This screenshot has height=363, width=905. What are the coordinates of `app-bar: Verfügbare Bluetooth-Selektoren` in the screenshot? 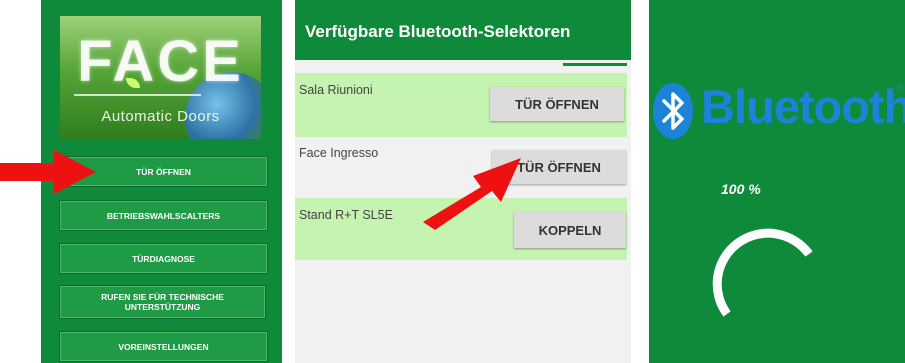 It's located at (463, 30).